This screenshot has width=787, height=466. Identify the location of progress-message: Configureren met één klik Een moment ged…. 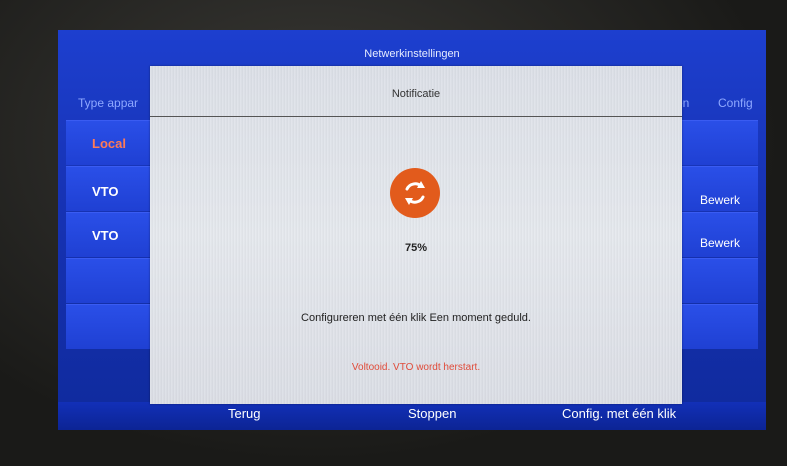
(416, 318).